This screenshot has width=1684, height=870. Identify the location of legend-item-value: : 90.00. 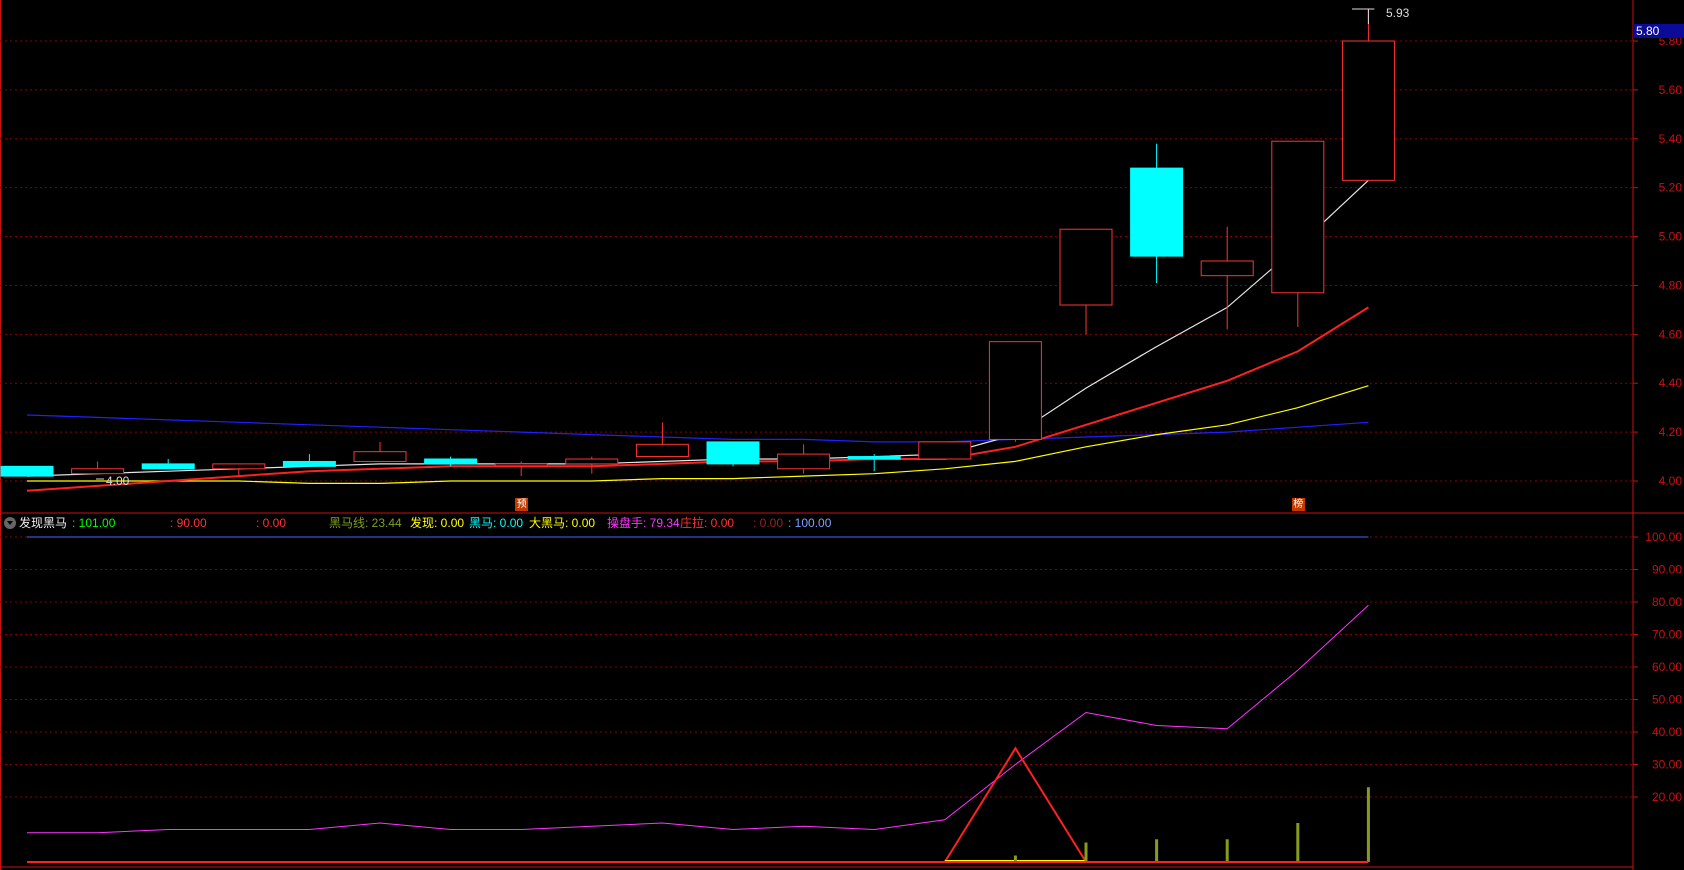
(188, 523).